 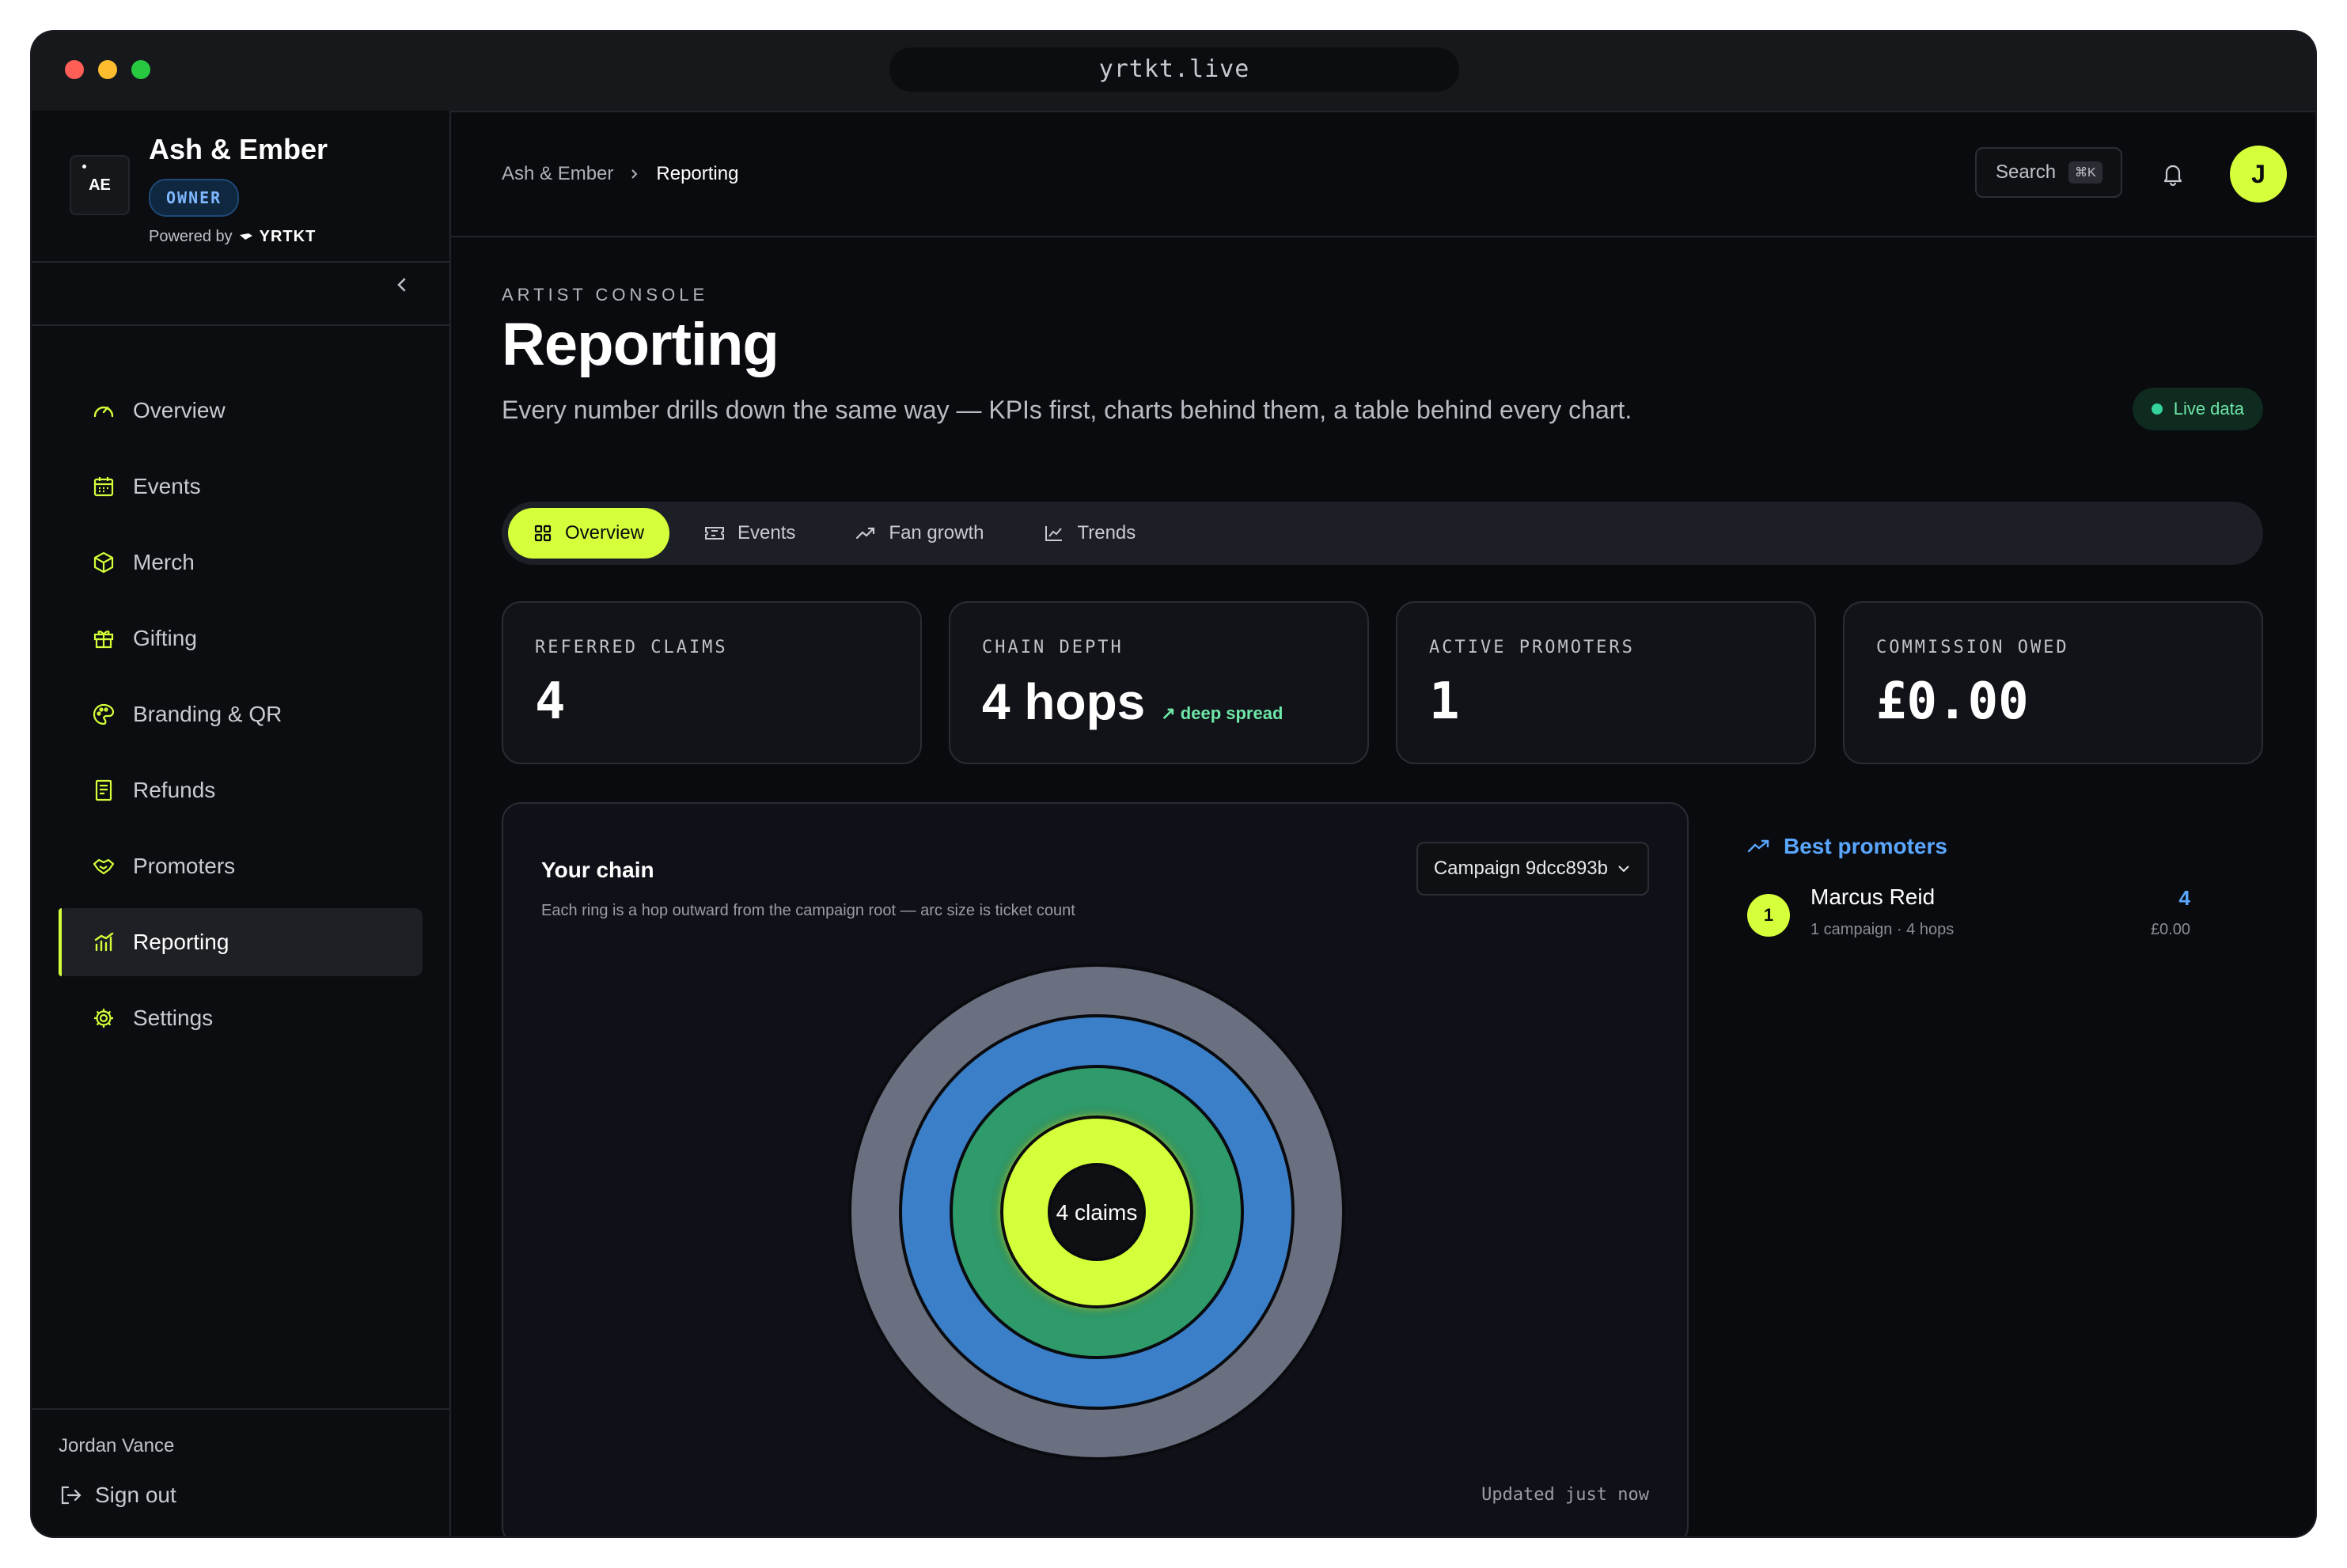 What do you see at coordinates (100, 185) in the screenshot?
I see `brand-logo: AE` at bounding box center [100, 185].